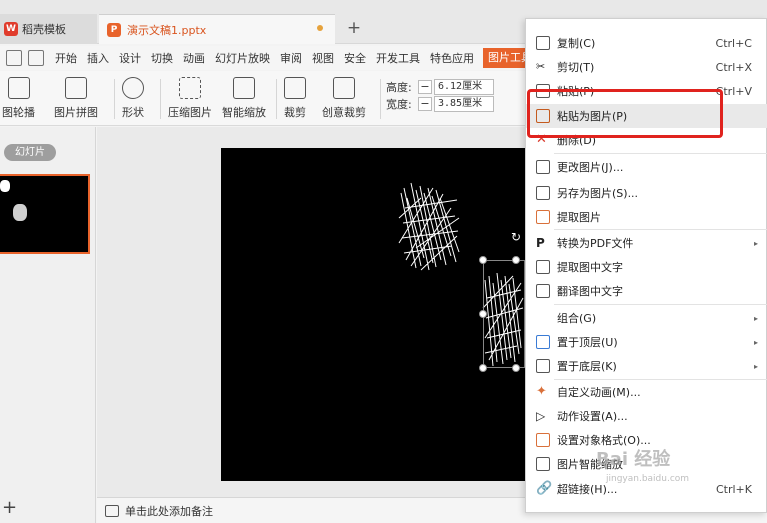 The height and width of the screenshot is (523, 767). Describe the element at coordinates (543, 43) in the screenshot. I see `copy-icon` at that location.